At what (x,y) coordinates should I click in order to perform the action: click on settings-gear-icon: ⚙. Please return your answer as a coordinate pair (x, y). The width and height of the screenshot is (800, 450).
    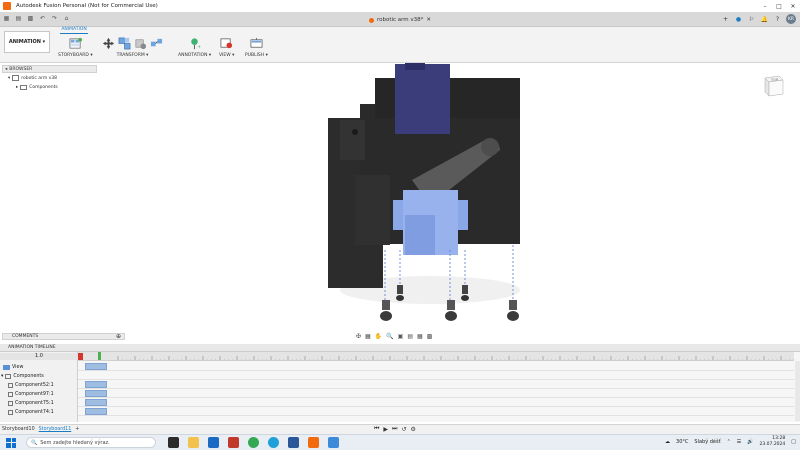
    Looking at the image, I should click on (412, 429).